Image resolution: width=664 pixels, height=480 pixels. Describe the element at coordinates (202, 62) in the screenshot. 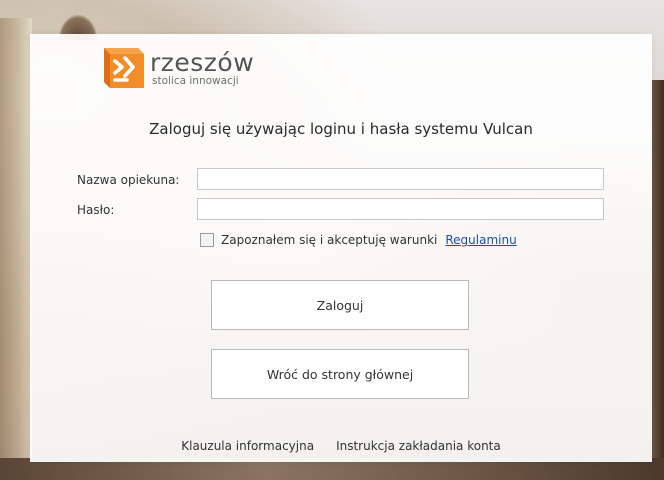

I see `logo-name: rzeszów` at that location.